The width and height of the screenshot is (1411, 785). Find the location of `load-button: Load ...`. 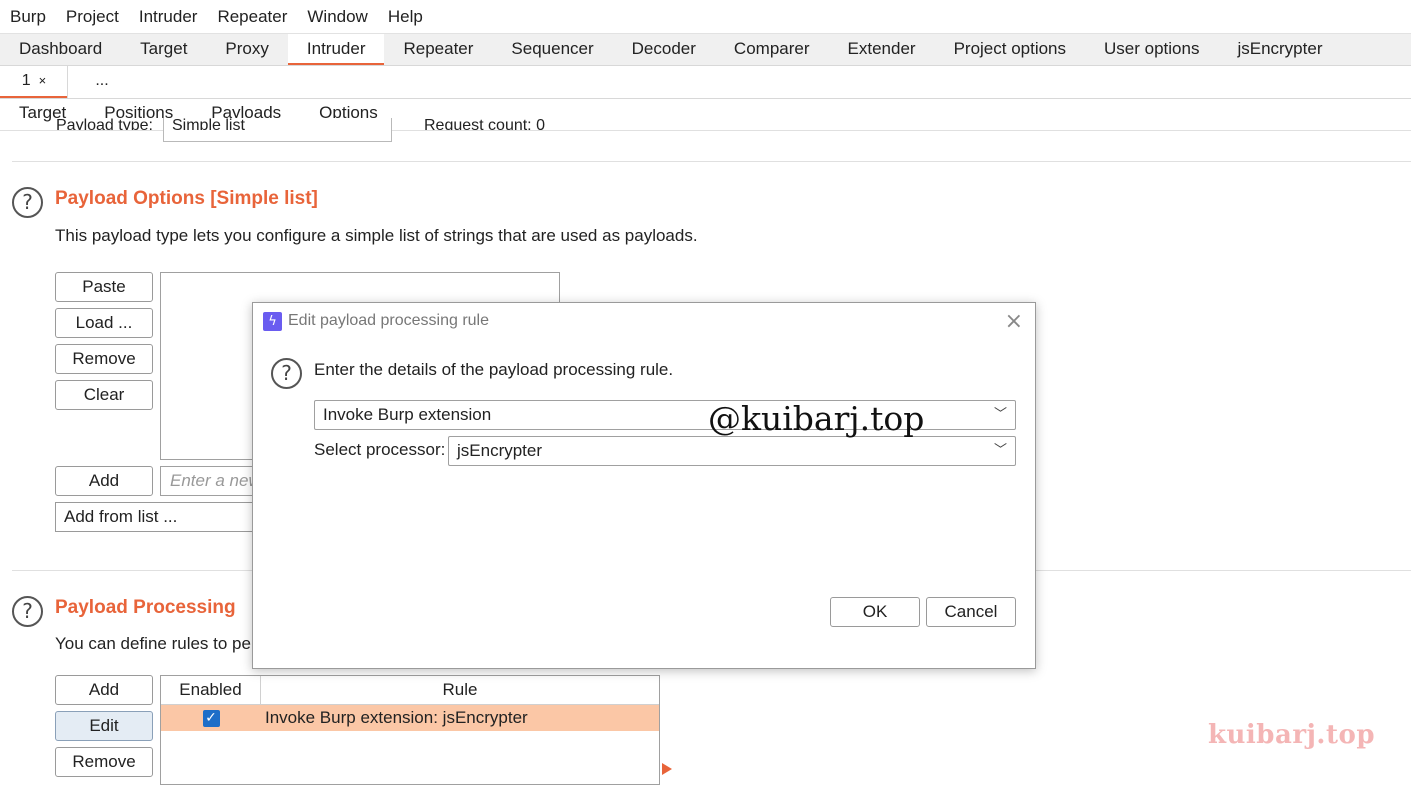

load-button: Load ... is located at coordinates (104, 323).